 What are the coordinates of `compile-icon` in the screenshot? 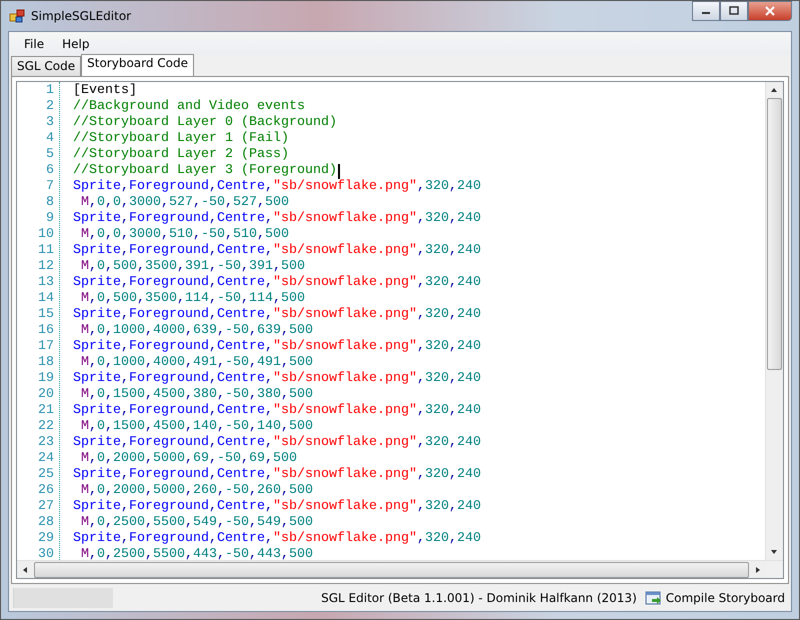 It's located at (653, 598).